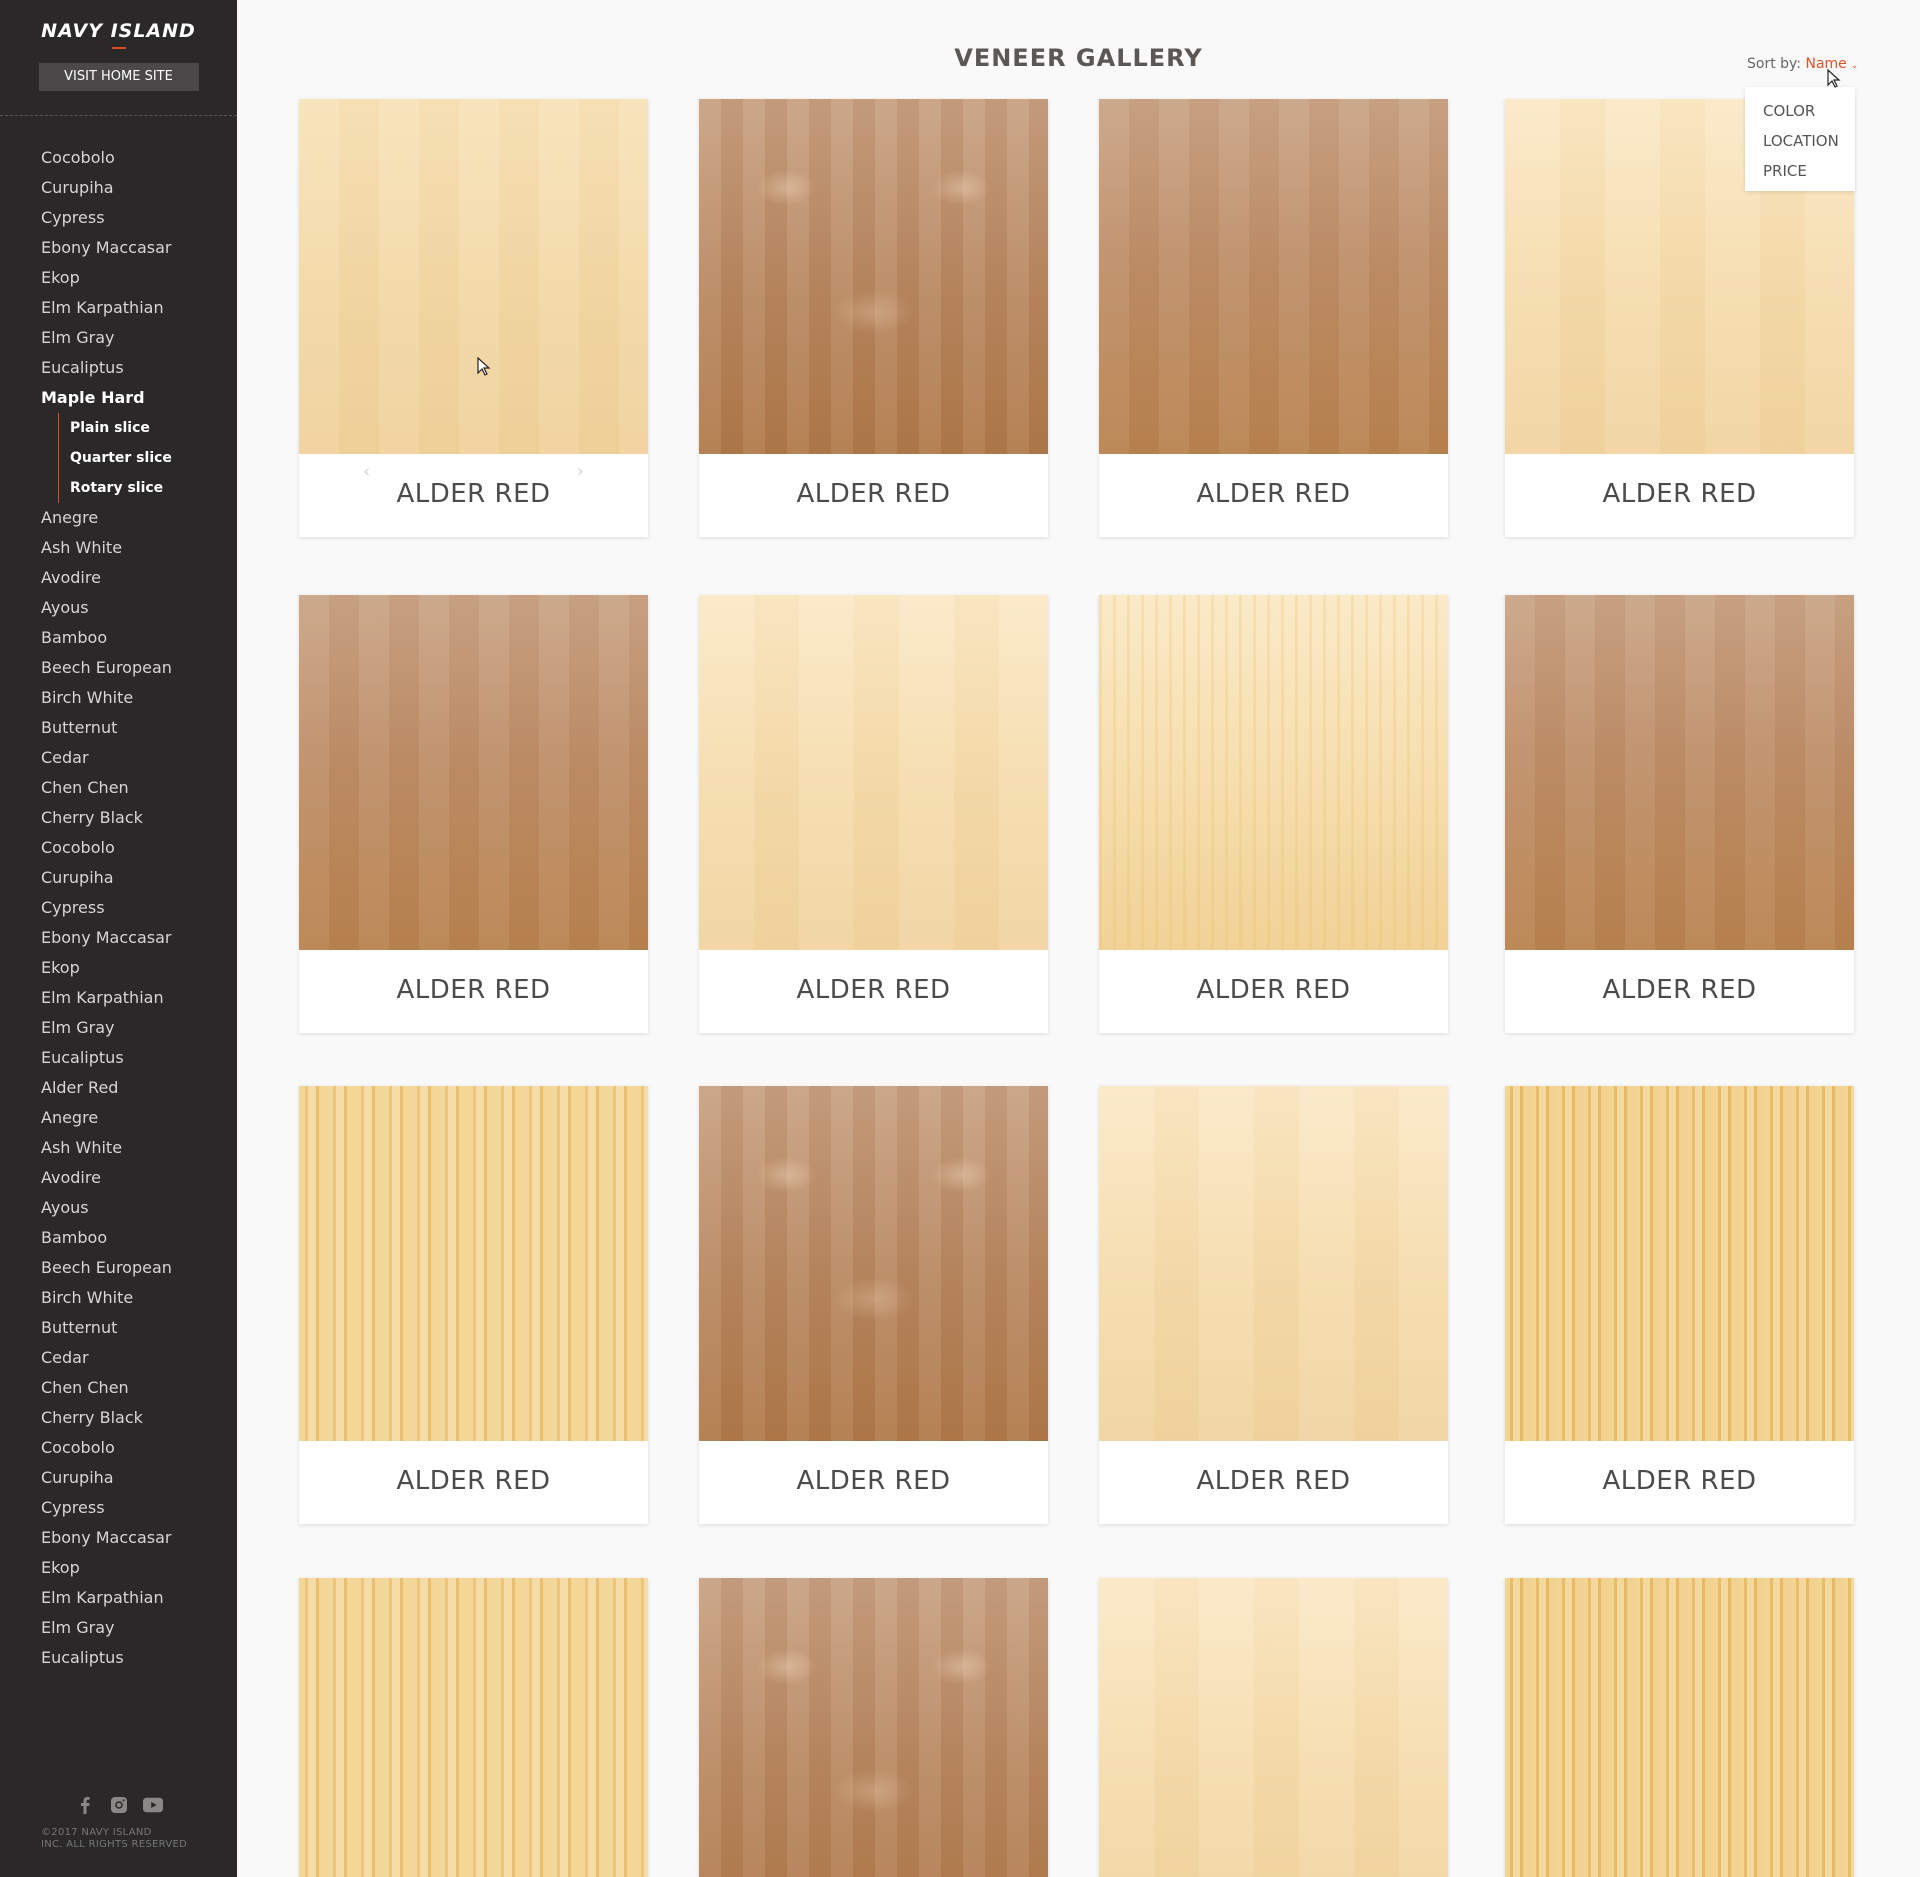 The height and width of the screenshot is (1877, 1920). I want to click on facebook-icon, so click(85, 1805).